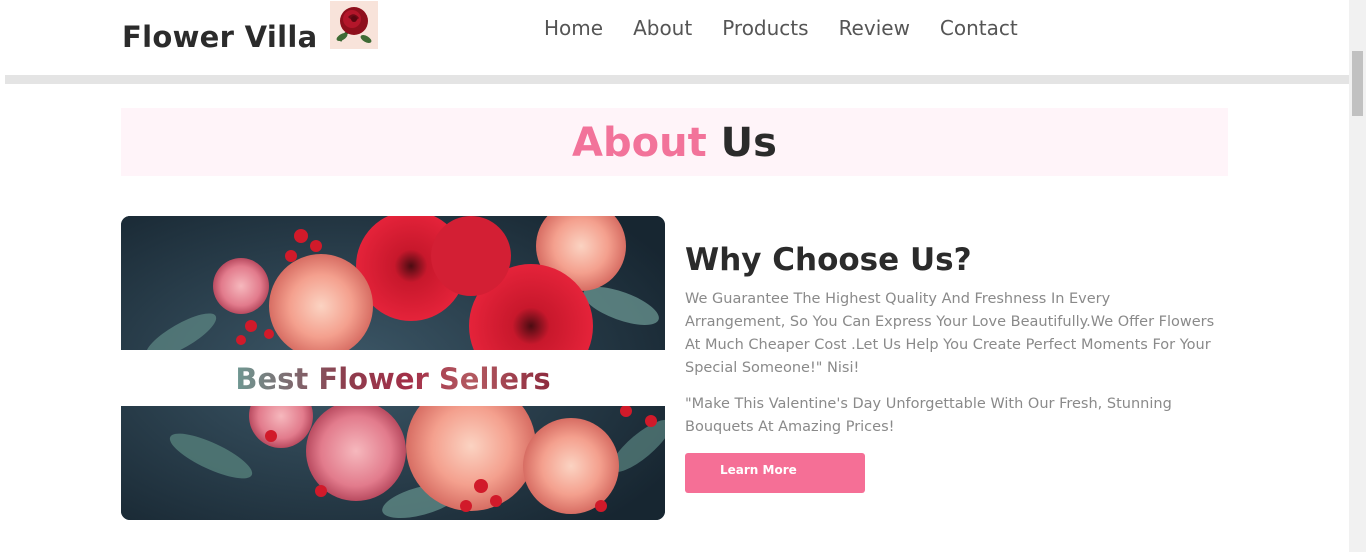 The height and width of the screenshot is (552, 1366). What do you see at coordinates (828, 260) in the screenshot?
I see `why-choose-heading: Why Choose Us?` at bounding box center [828, 260].